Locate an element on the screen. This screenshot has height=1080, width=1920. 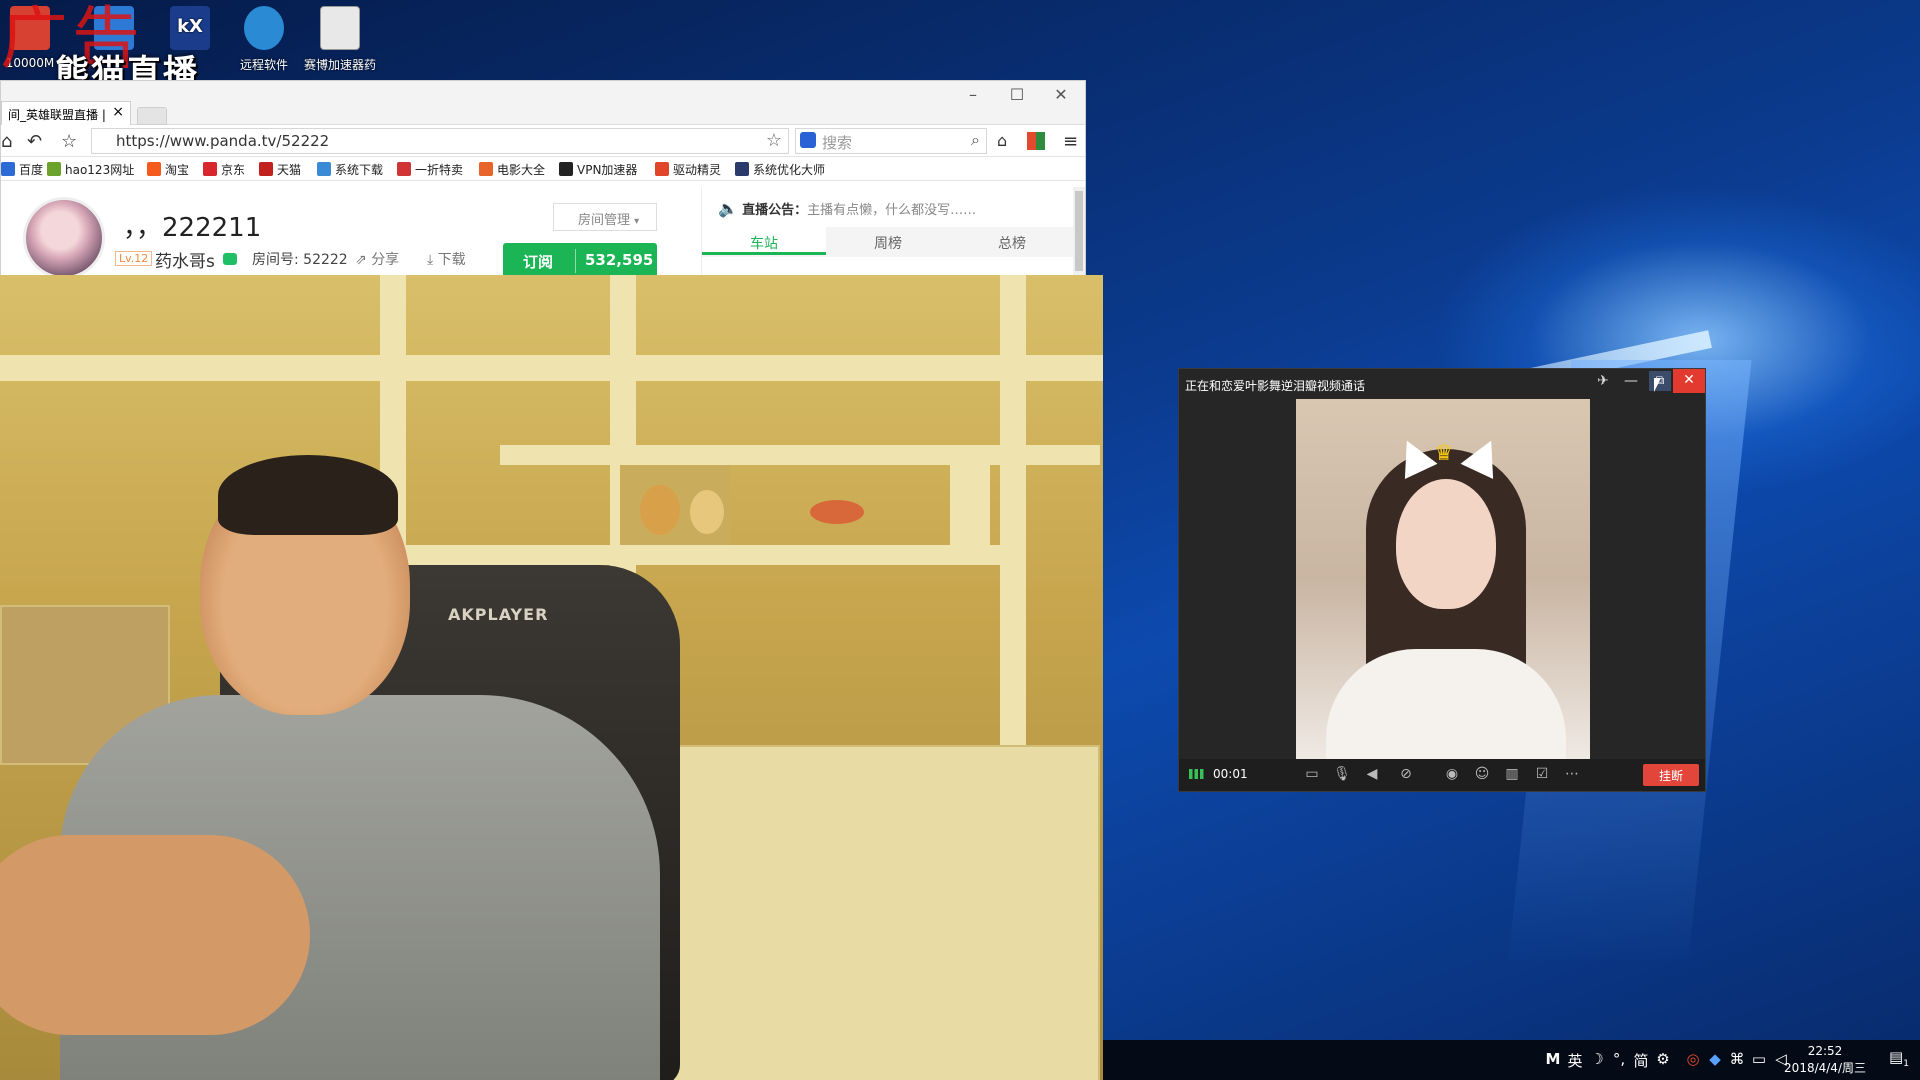
room-manage-dropdown: 房间管理 ▾ is located at coordinates (605, 217).